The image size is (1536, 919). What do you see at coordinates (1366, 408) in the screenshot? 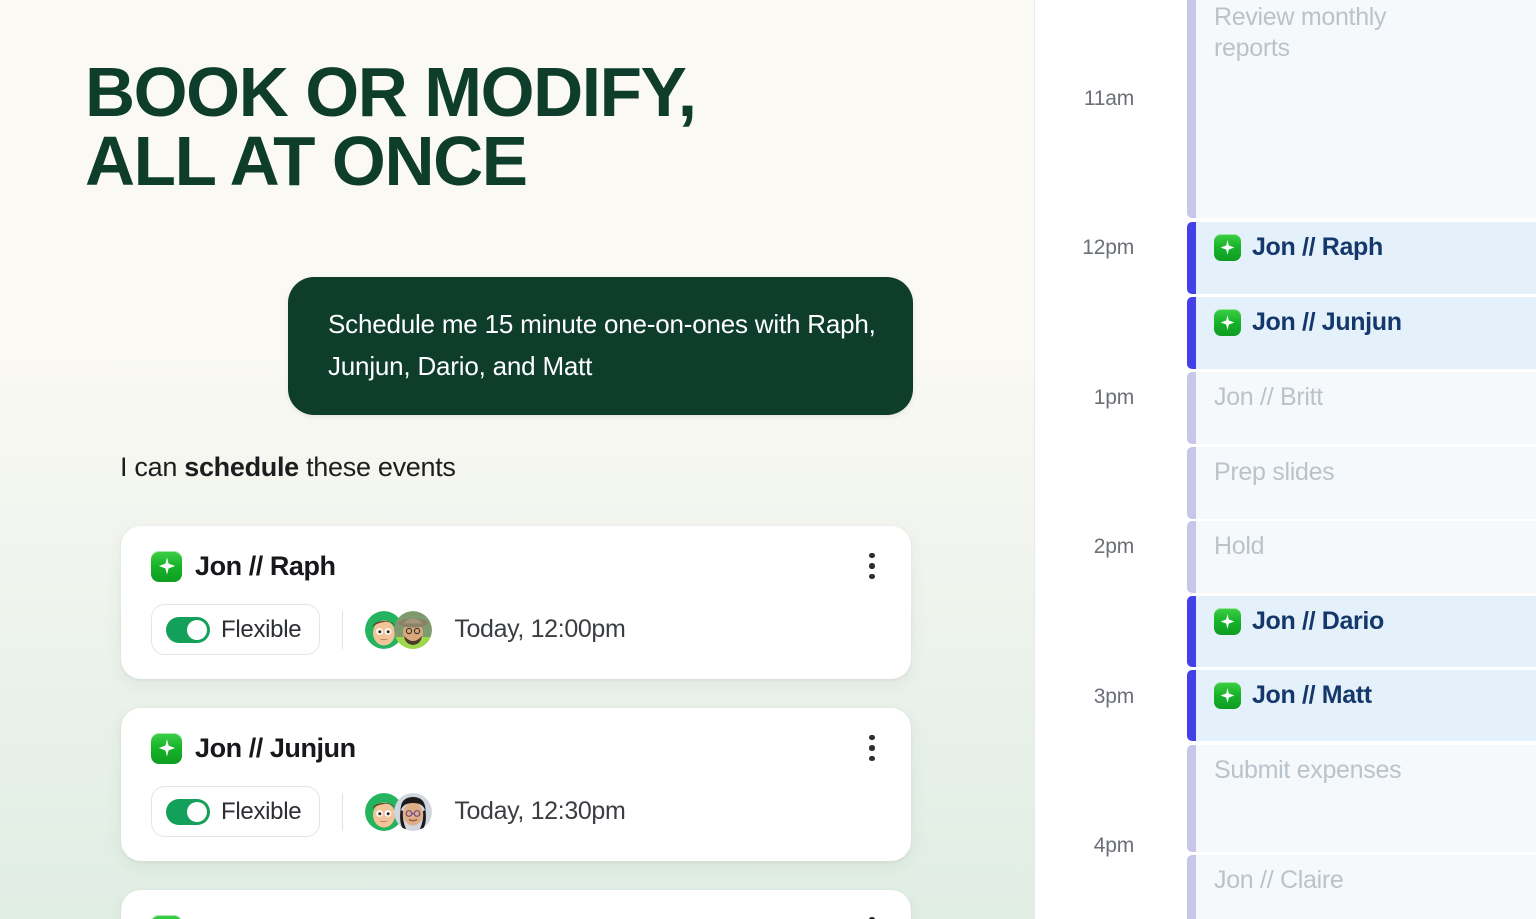
I see `calendar-event-body: Jon // Britt` at bounding box center [1366, 408].